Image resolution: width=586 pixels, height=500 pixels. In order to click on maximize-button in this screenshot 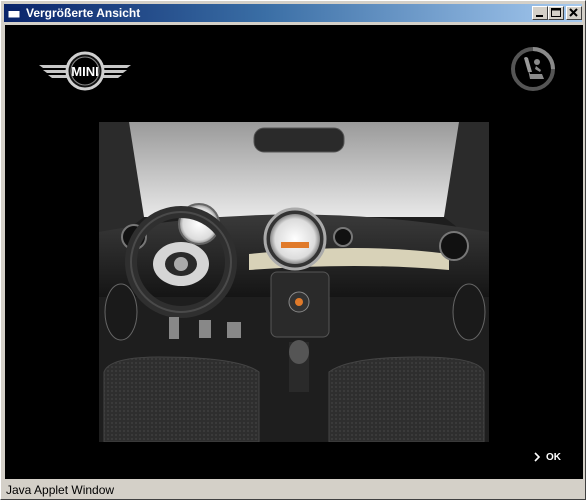, I will do `click(556, 13)`.